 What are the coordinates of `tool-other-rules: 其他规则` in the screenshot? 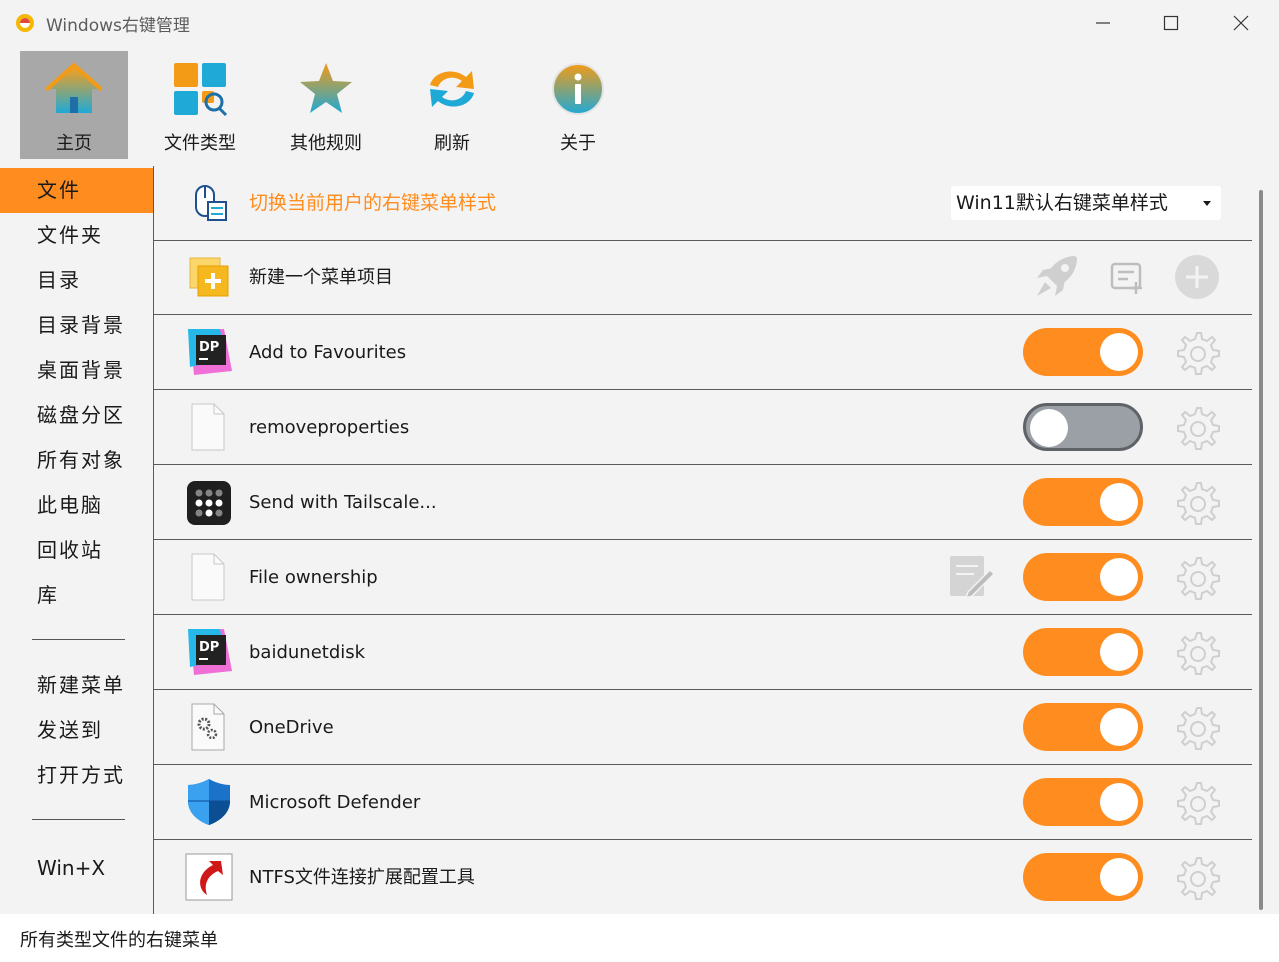 It's located at (326, 105).